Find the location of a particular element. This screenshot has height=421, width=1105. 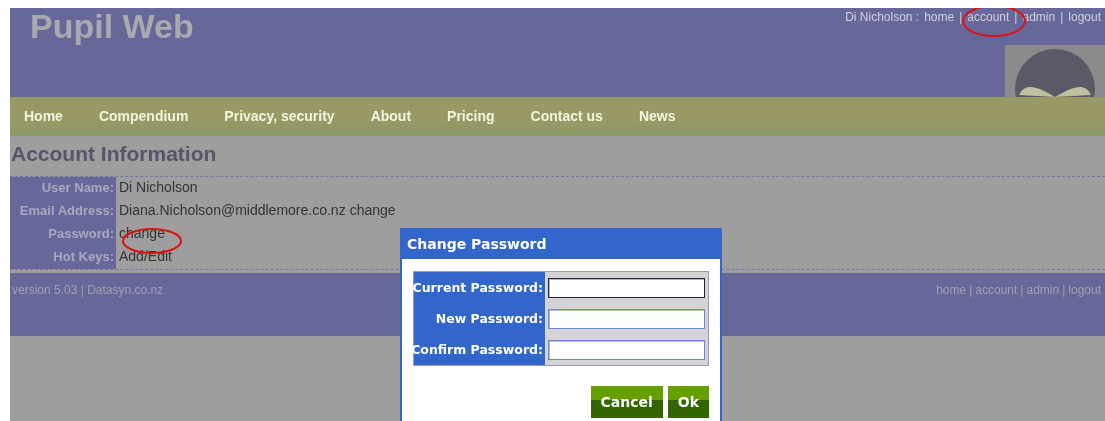

header-link: admin is located at coordinates (1039, 18).